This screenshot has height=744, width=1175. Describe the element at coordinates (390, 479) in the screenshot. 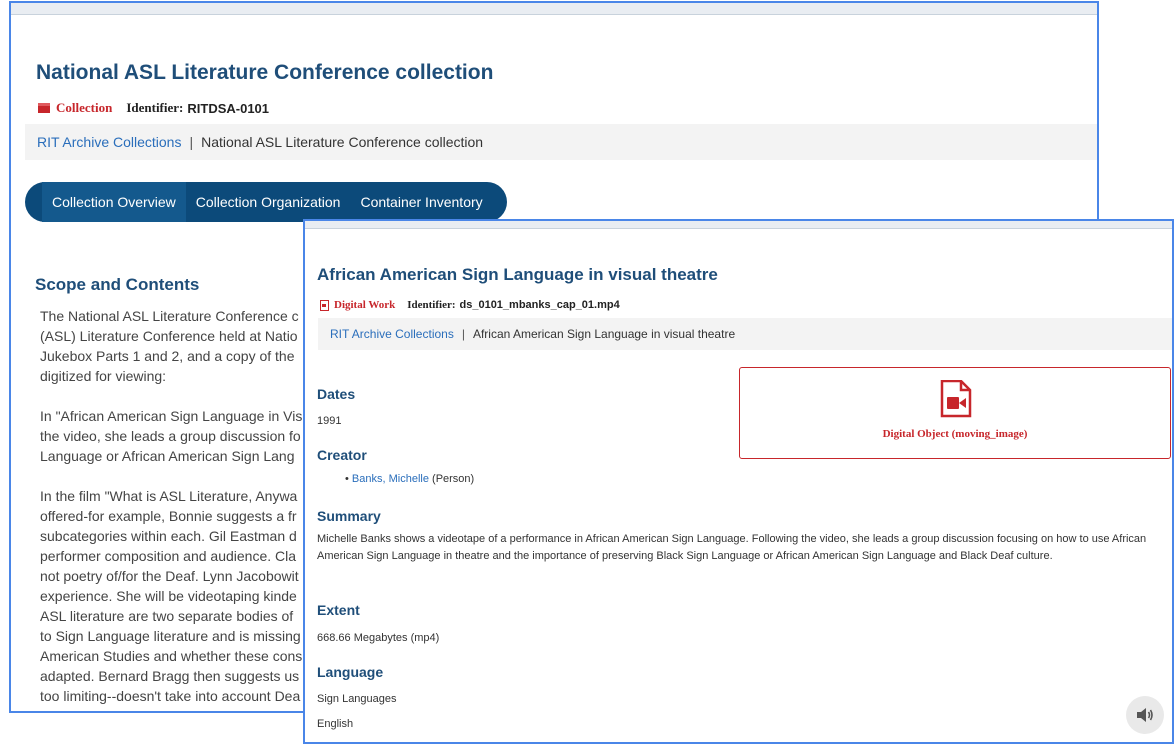

I see `creator-link: Banks, Michelle` at that location.